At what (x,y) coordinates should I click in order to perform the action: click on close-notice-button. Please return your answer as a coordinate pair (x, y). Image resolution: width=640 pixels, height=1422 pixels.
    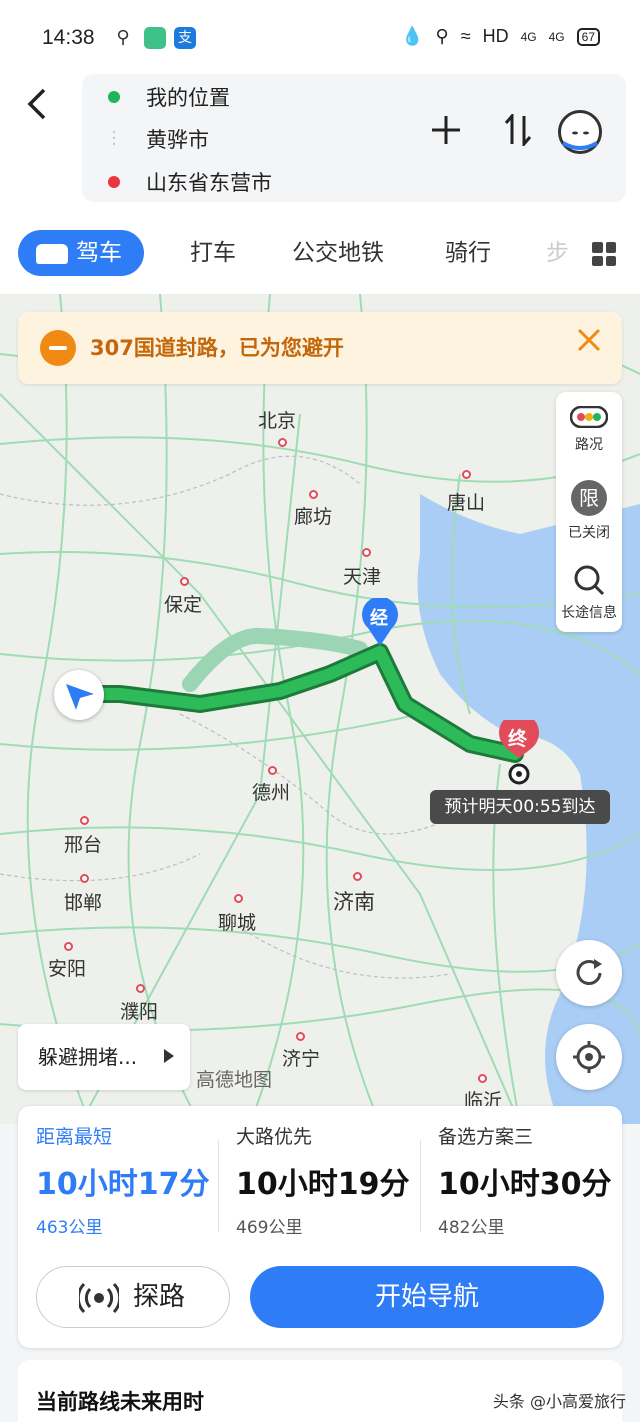
    Looking at the image, I should click on (589, 343).